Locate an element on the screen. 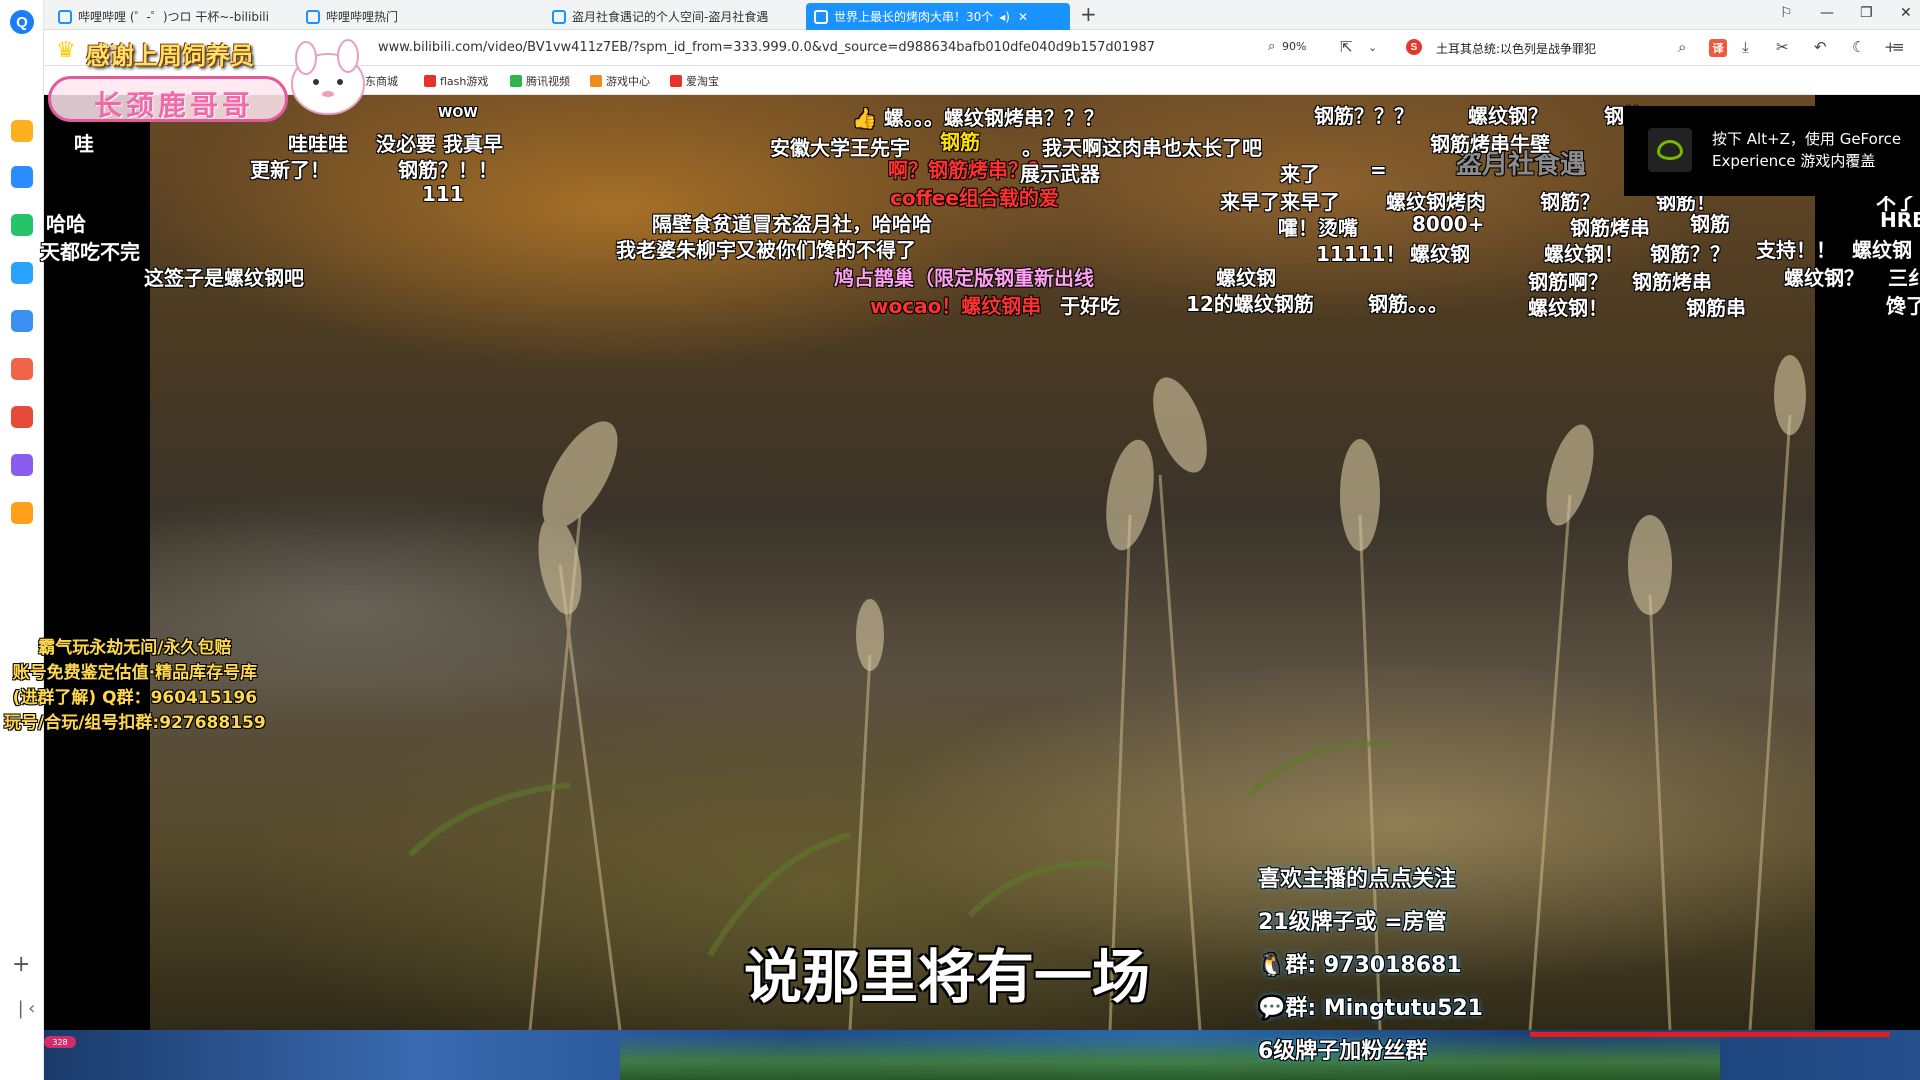  sidebar-game-icon is located at coordinates (22, 369).